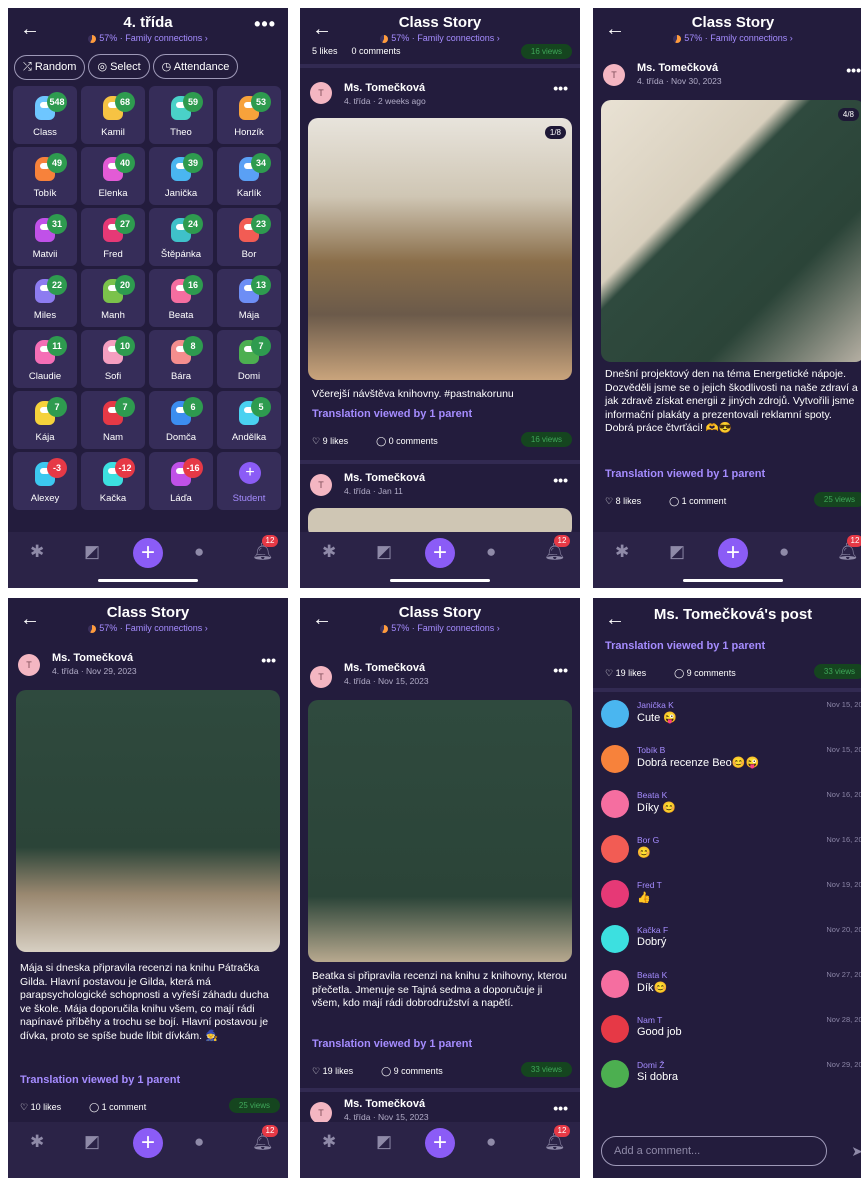 Image resolution: width=861 pixels, height=1178 pixels. What do you see at coordinates (113, 359) in the screenshot?
I see `student-tile: 10 Sofi` at bounding box center [113, 359].